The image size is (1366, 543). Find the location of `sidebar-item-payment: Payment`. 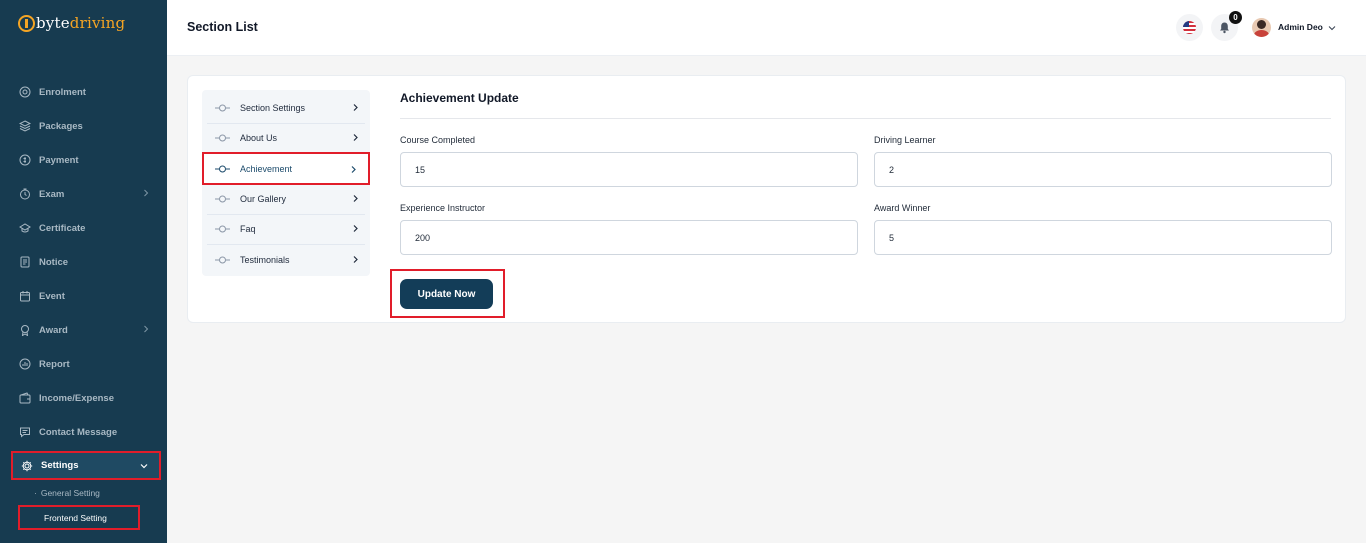

sidebar-item-payment: Payment is located at coordinates (86, 160).